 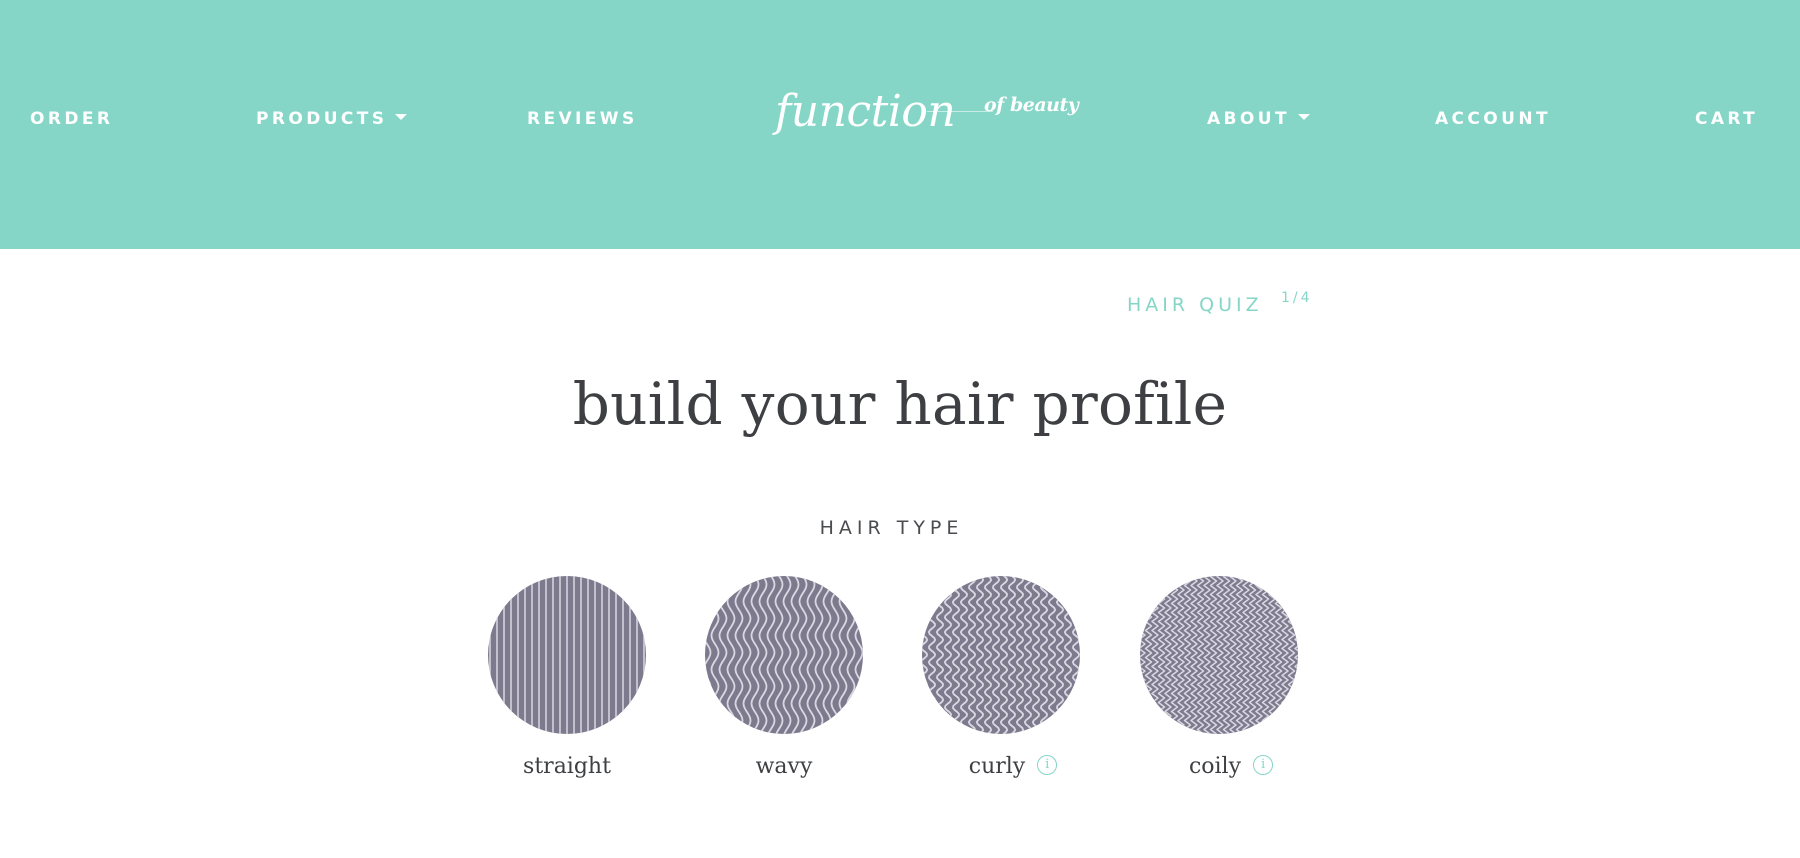 I want to click on hair-type-option-straight: straight, so click(x=567, y=686).